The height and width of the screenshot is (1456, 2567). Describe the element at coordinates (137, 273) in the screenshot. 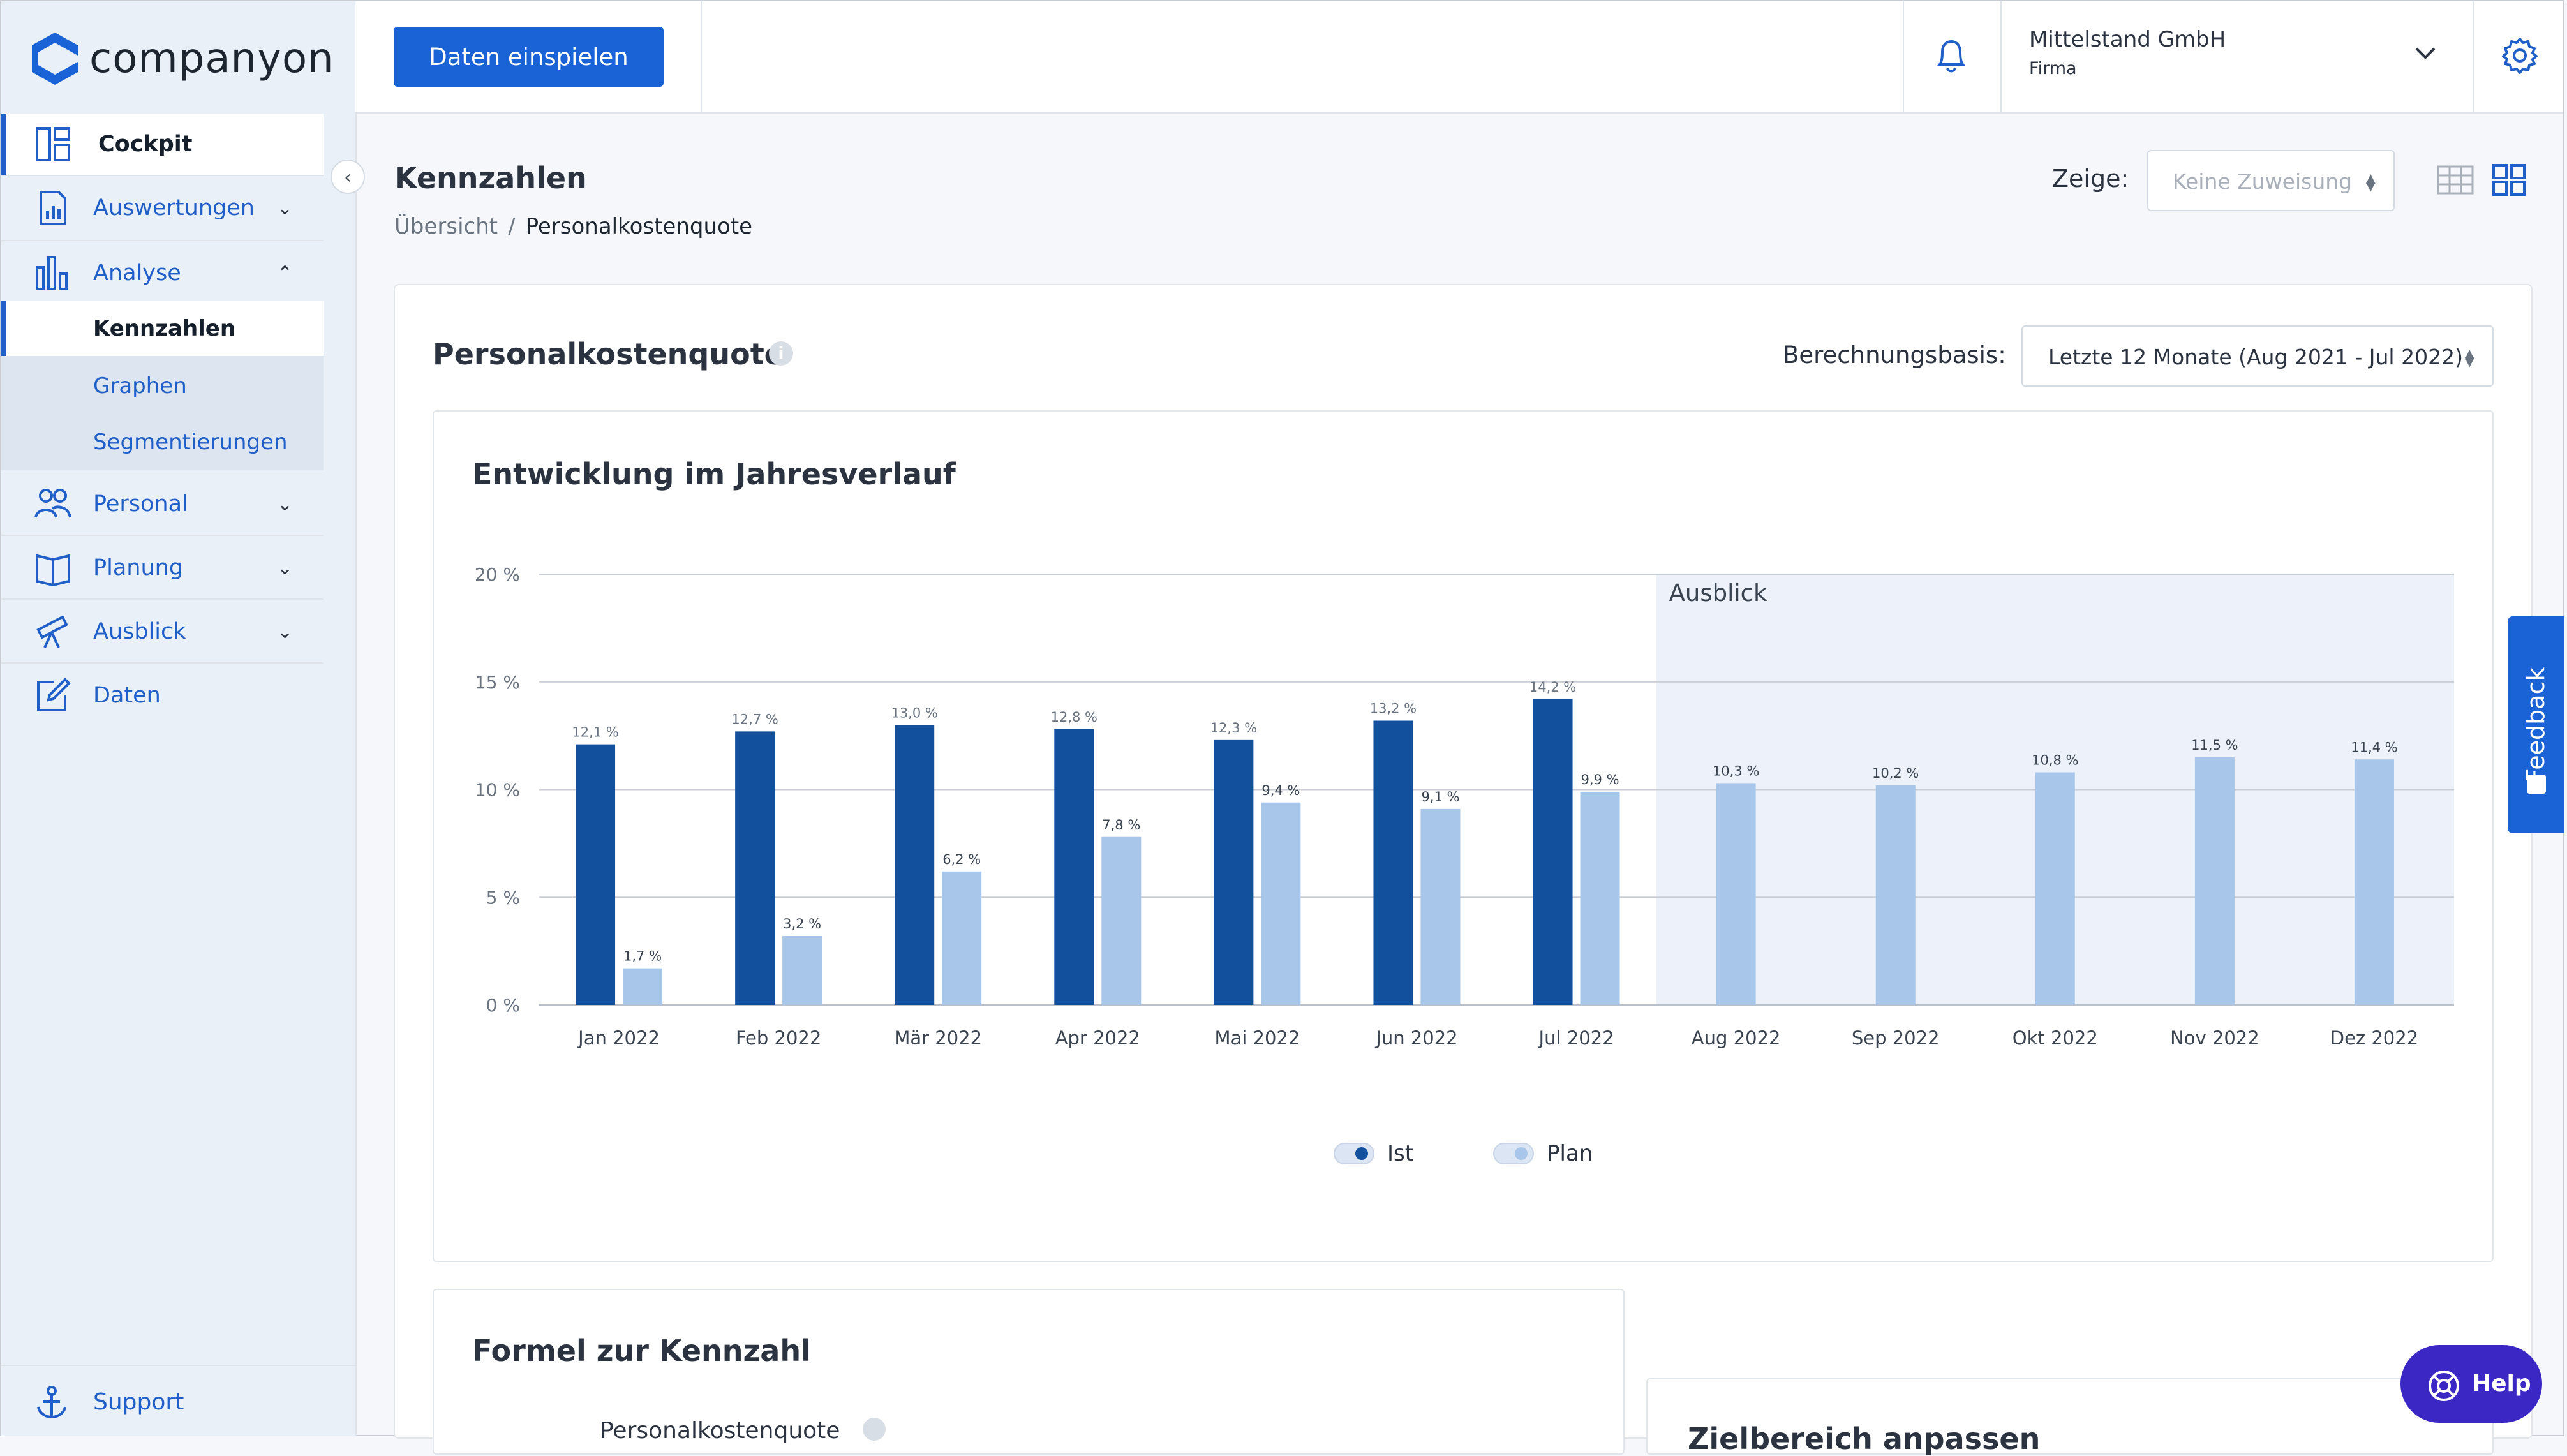

I see `sidebar-item-label: Analyse` at that location.